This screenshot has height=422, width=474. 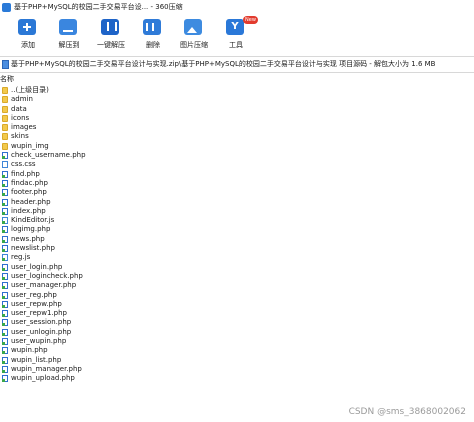 What do you see at coordinates (23, 164) in the screenshot?
I see `file-name: css.css` at bounding box center [23, 164].